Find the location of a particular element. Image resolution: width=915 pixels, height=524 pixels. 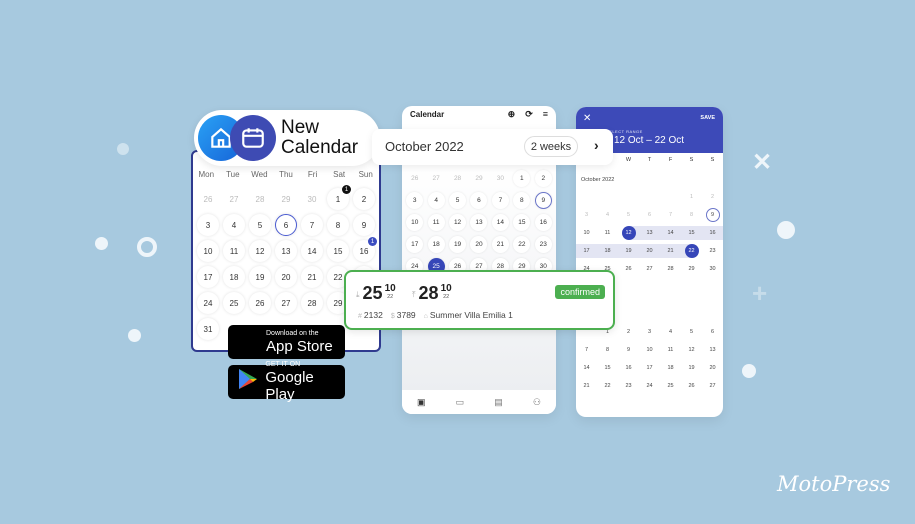

close-icon: ✕ is located at coordinates (587, 118).